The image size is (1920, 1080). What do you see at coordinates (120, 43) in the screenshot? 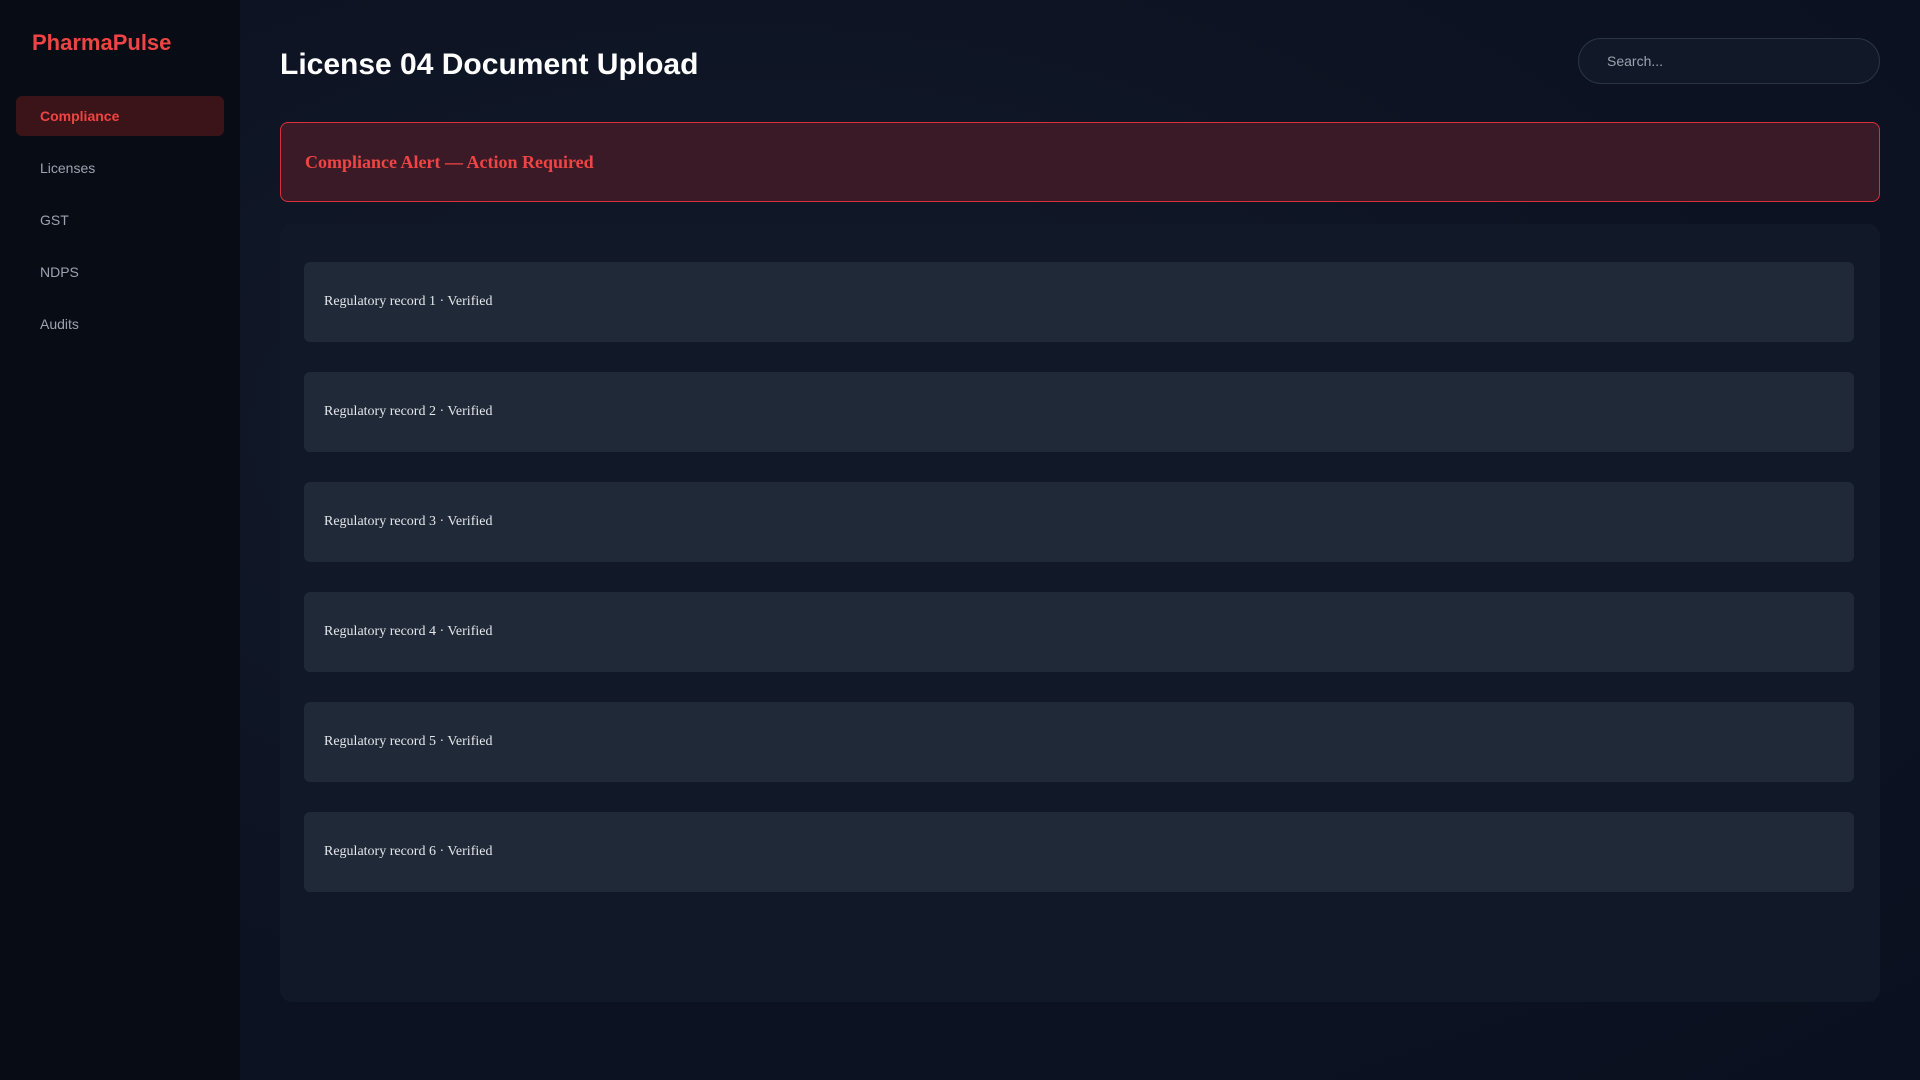
I see `brand-logo: PharmaPulse` at bounding box center [120, 43].